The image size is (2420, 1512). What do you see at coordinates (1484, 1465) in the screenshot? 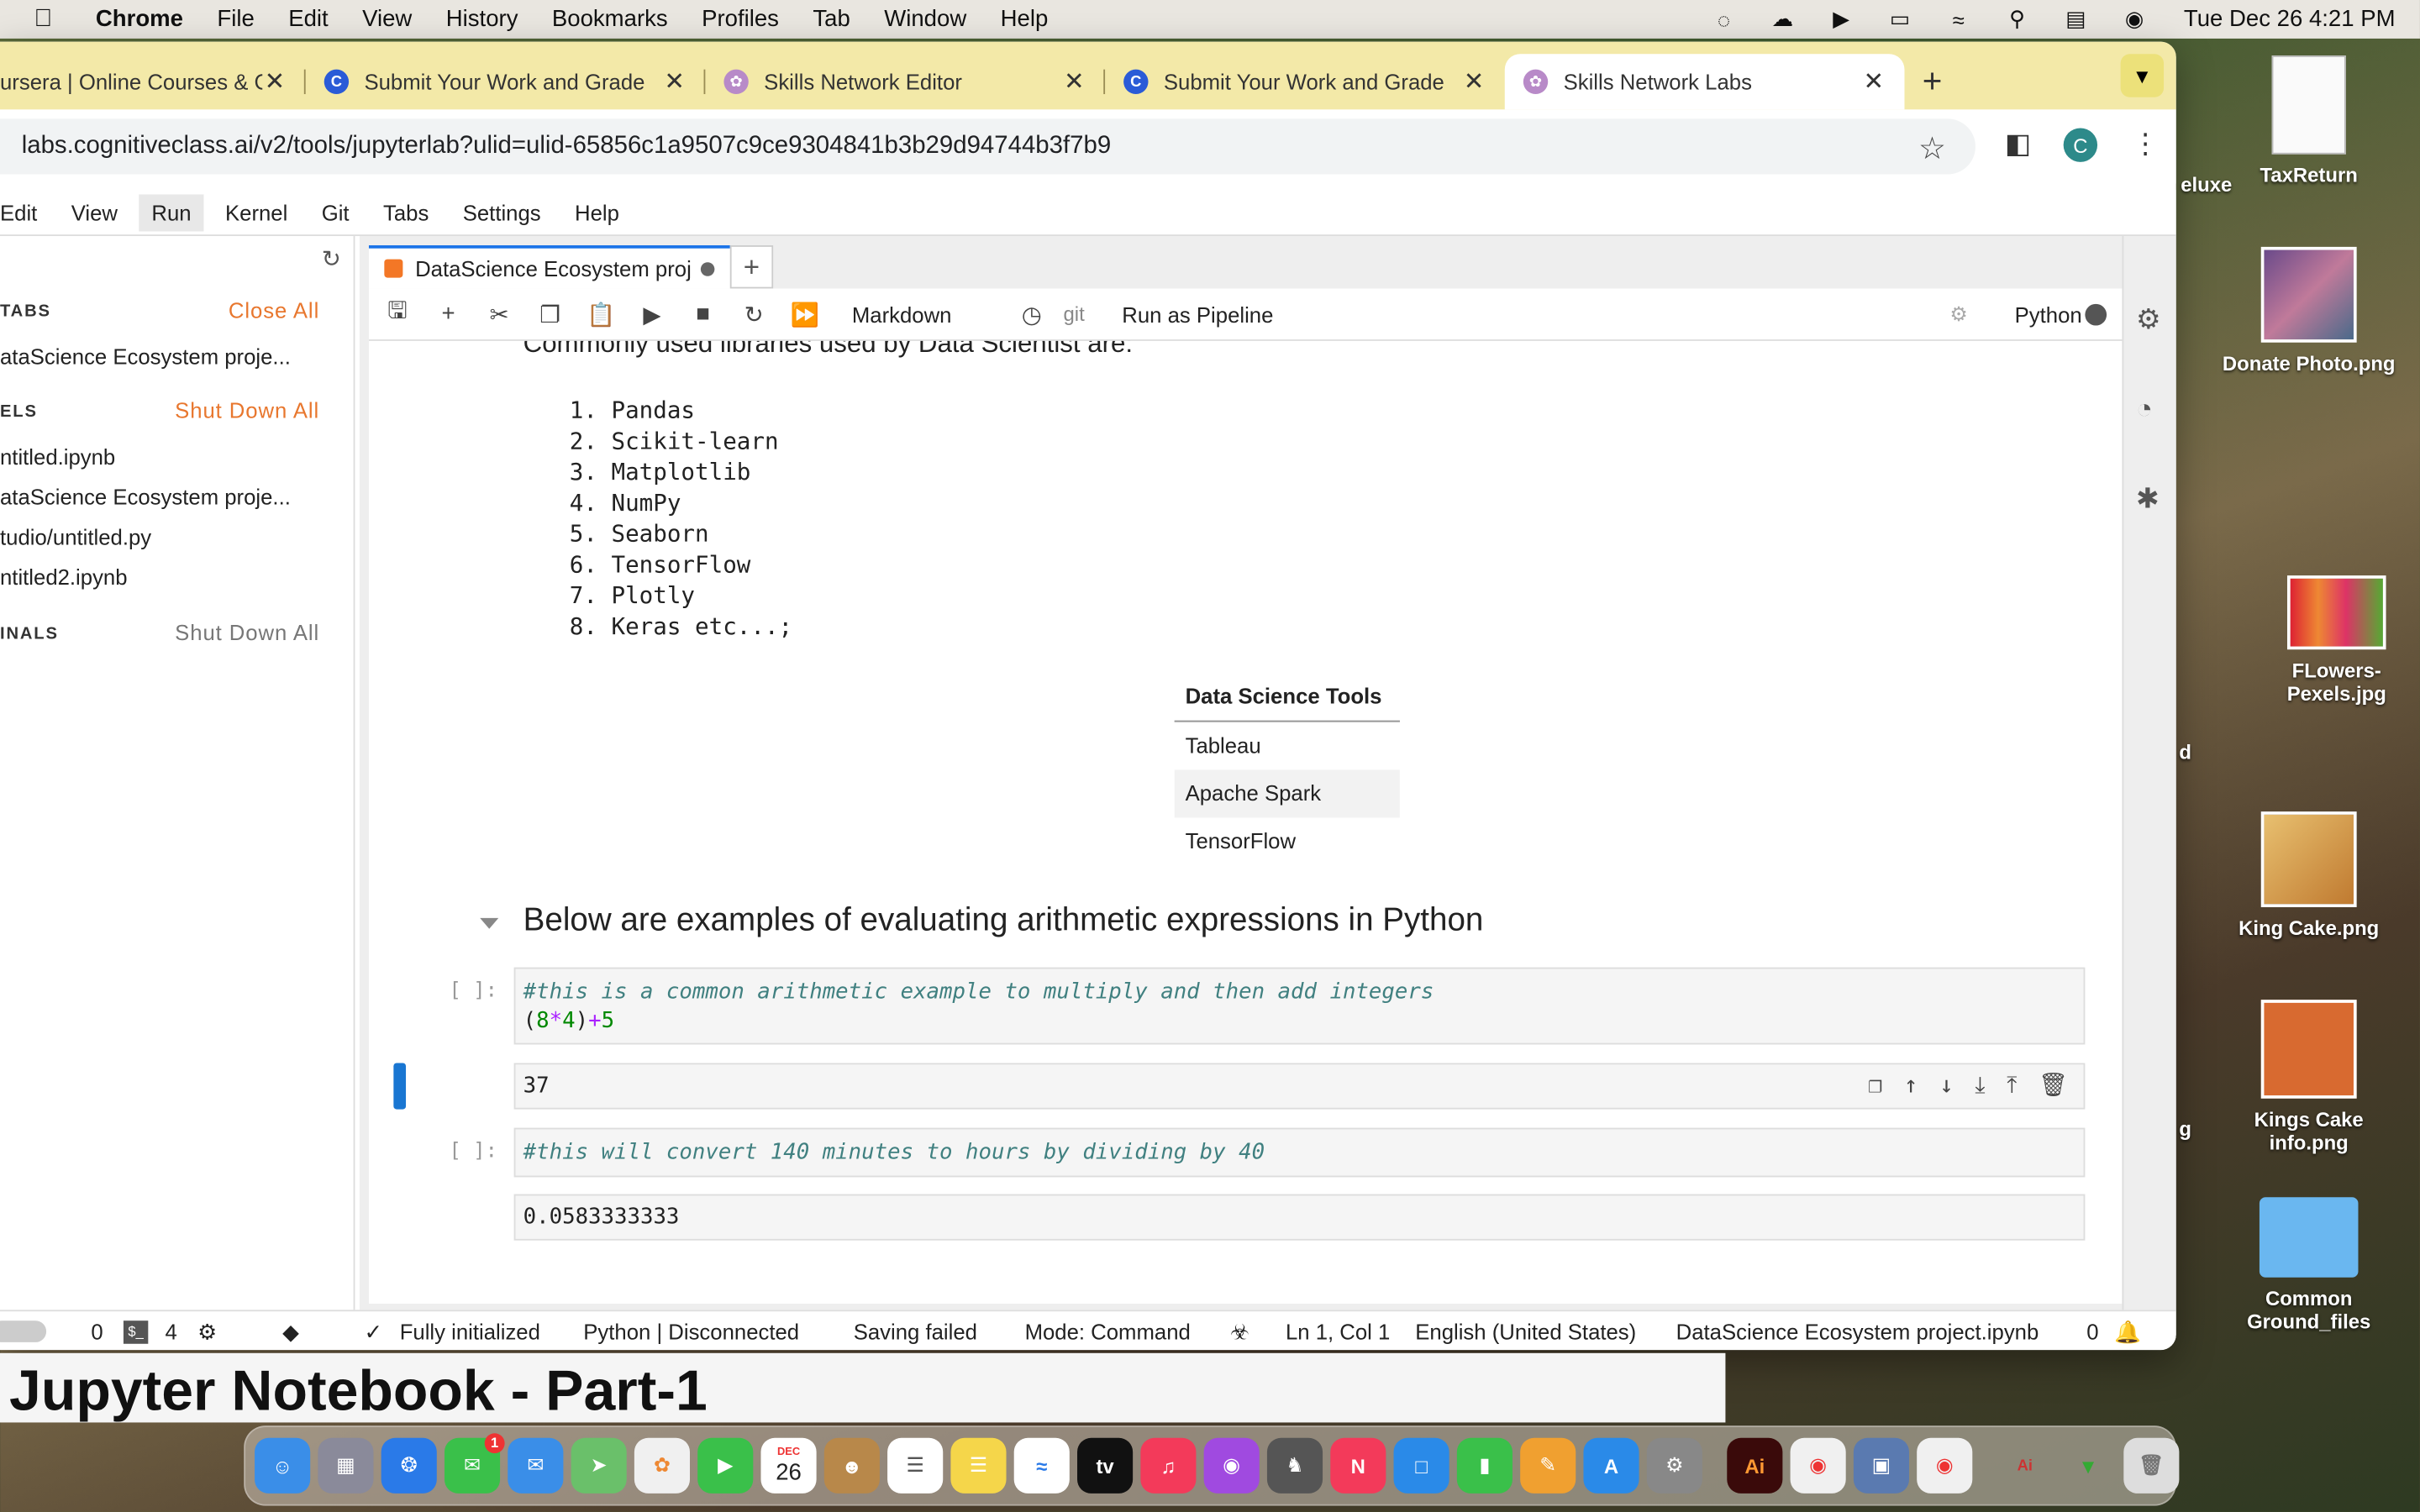
I see `numbers-icon: ▮` at bounding box center [1484, 1465].